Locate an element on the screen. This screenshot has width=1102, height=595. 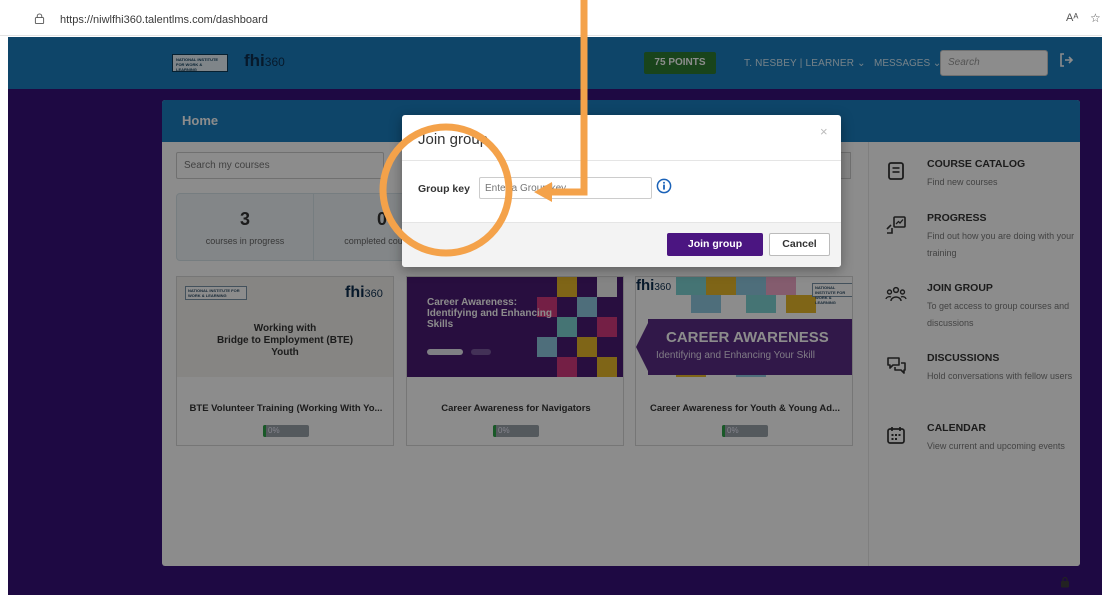
join-group-modal: Join group × Group key Join group Cancel is located at coordinates (621, 191).